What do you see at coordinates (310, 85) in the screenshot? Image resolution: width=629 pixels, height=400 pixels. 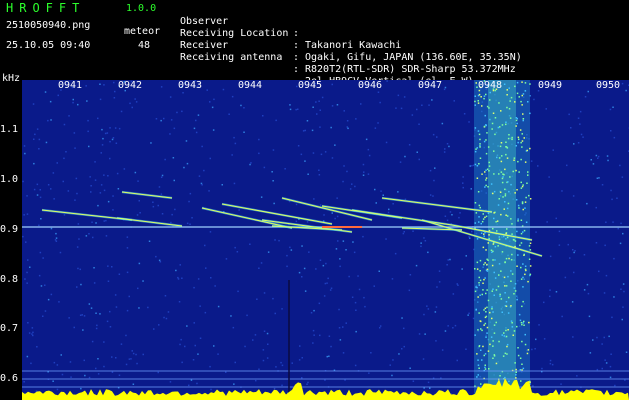 I see `x-tick-label: 0945` at bounding box center [310, 85].